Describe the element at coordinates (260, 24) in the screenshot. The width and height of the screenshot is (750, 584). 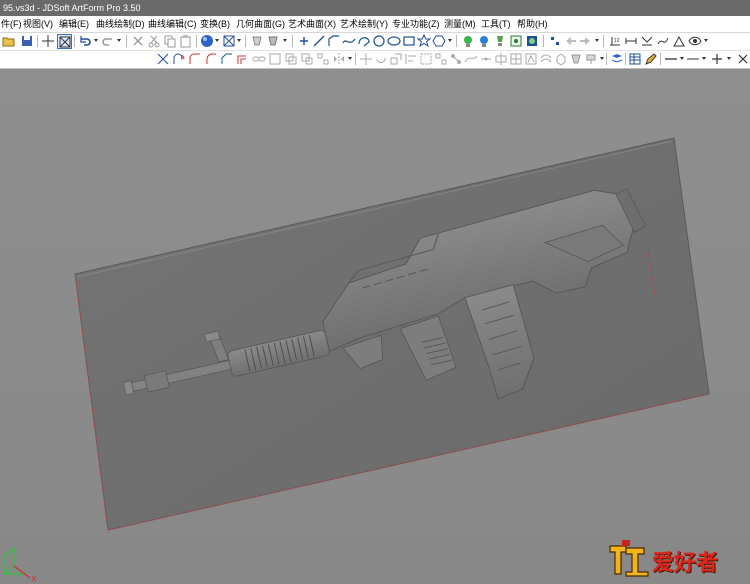
I see `menu-geometry-surface: 几何曲面(G)` at that location.